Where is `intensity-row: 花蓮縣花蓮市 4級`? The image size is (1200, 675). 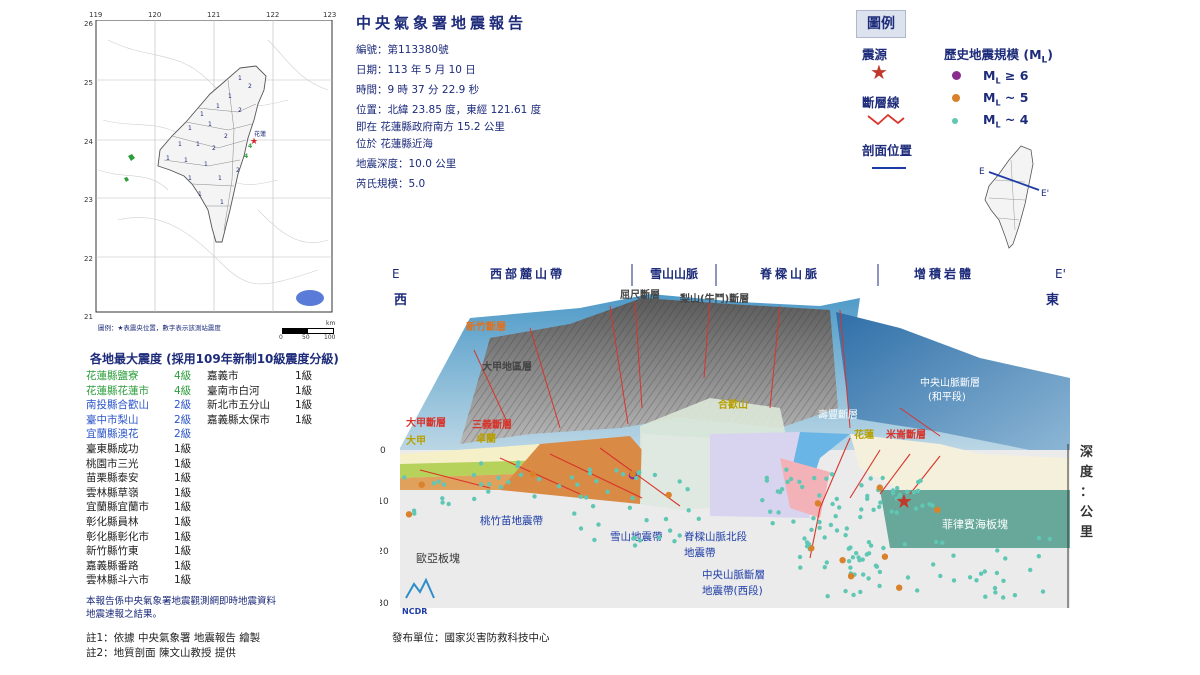
intensity-row: 花蓮縣花蓮市 4級 is located at coordinates (146, 390).